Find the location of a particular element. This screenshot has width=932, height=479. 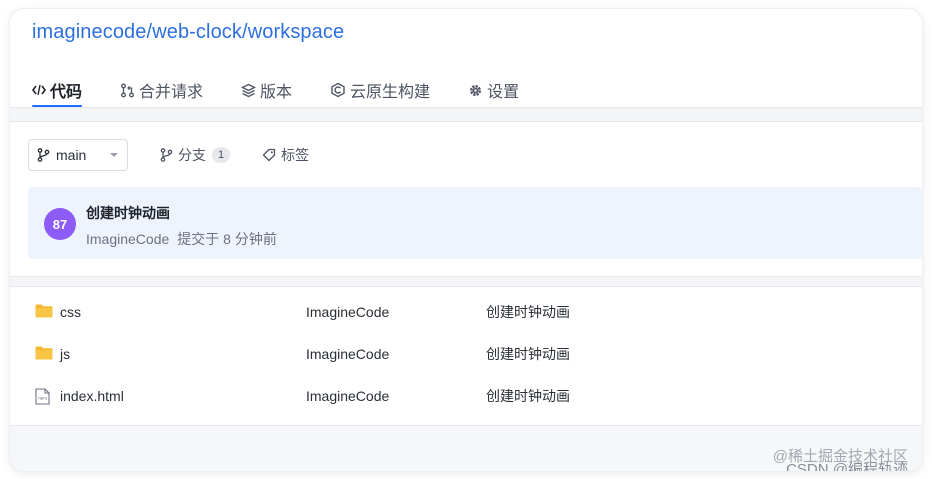

branch-select-value: main is located at coordinates (71, 155).